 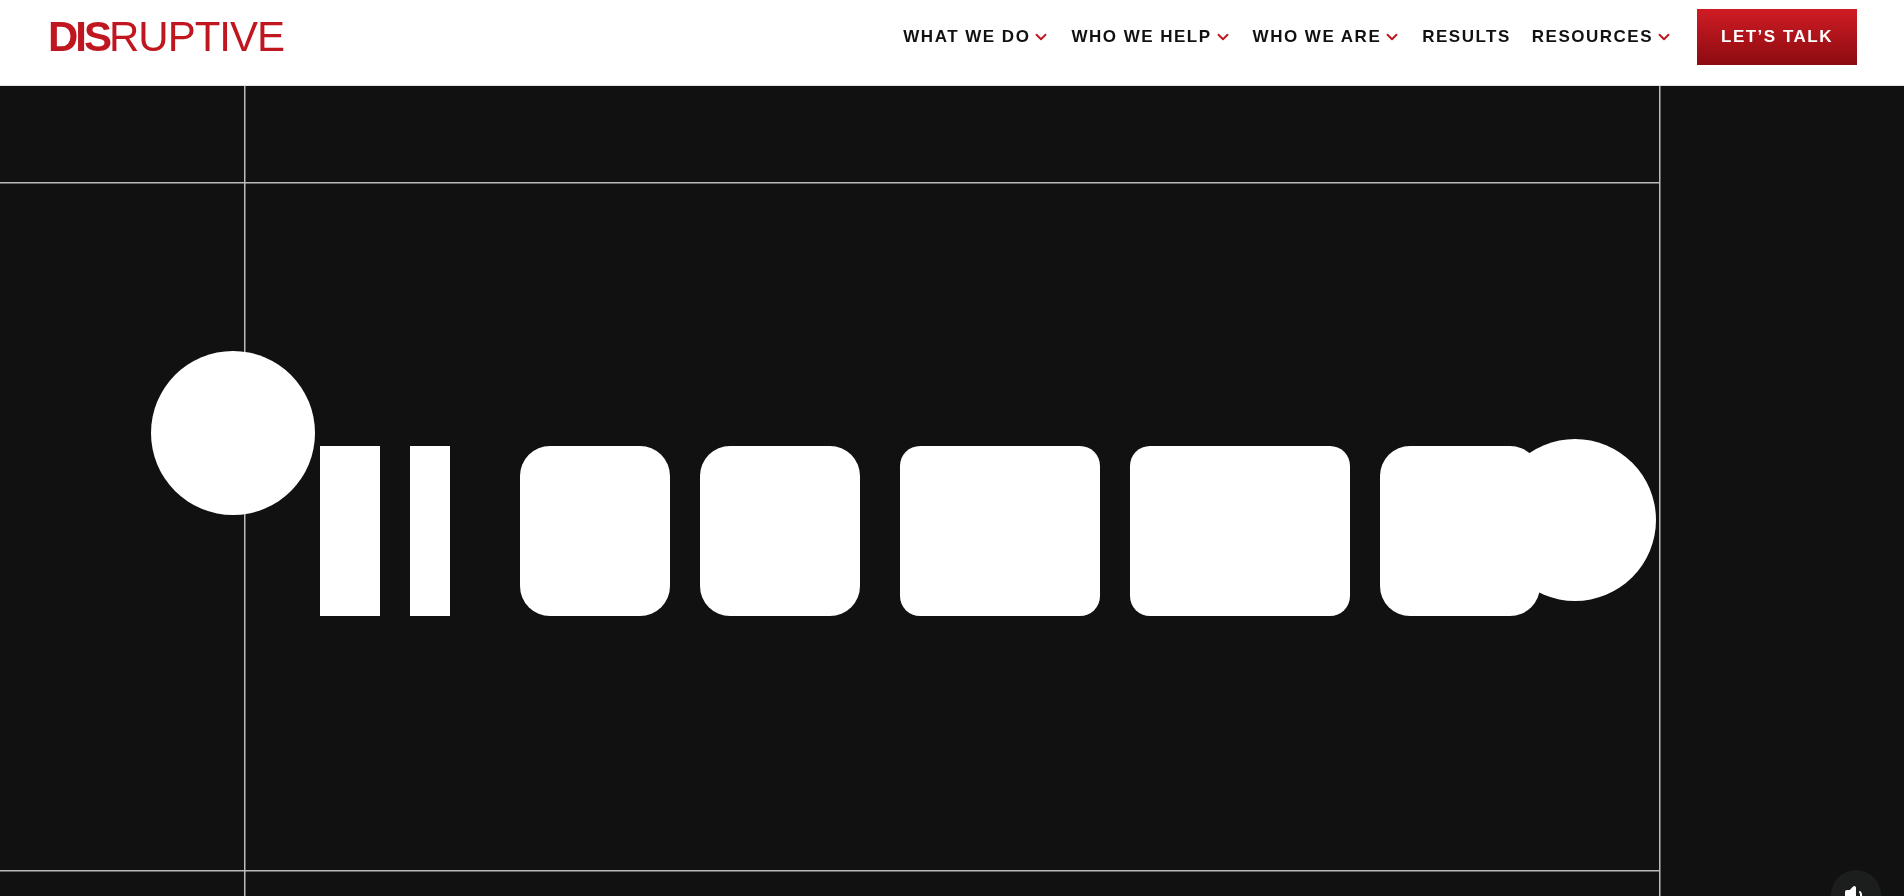 What do you see at coordinates (1327, 36) in the screenshot?
I see `nav-link: WHO WE ARE` at bounding box center [1327, 36].